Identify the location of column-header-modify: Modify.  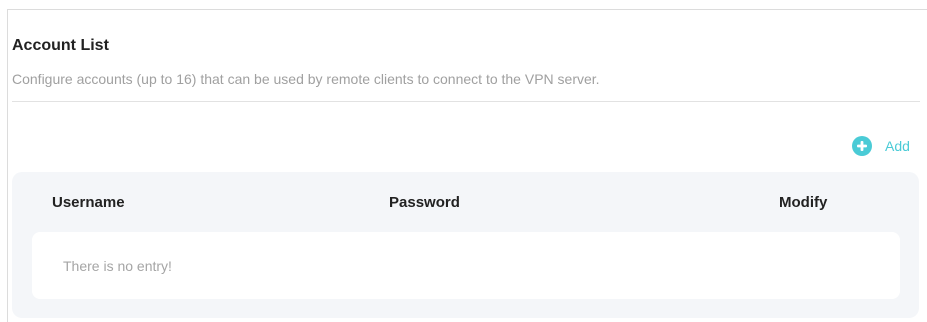
(803, 202).